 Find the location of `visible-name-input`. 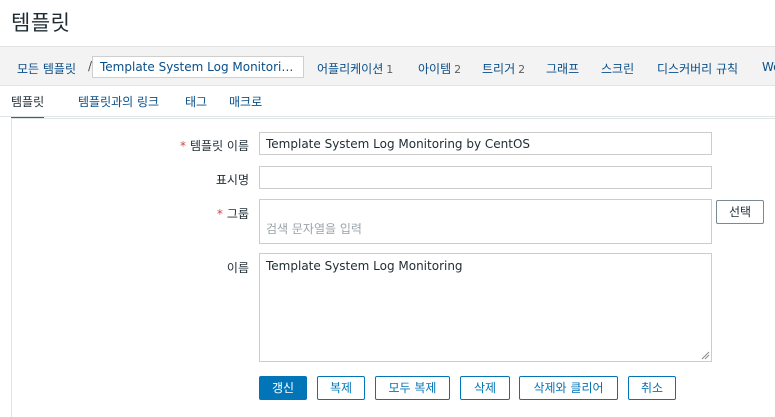

visible-name-input is located at coordinates (485, 177).